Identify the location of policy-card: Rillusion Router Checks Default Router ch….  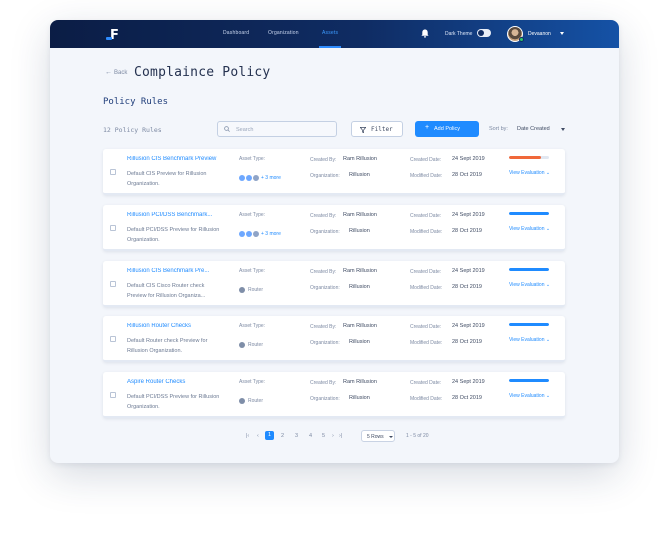
(334, 339).